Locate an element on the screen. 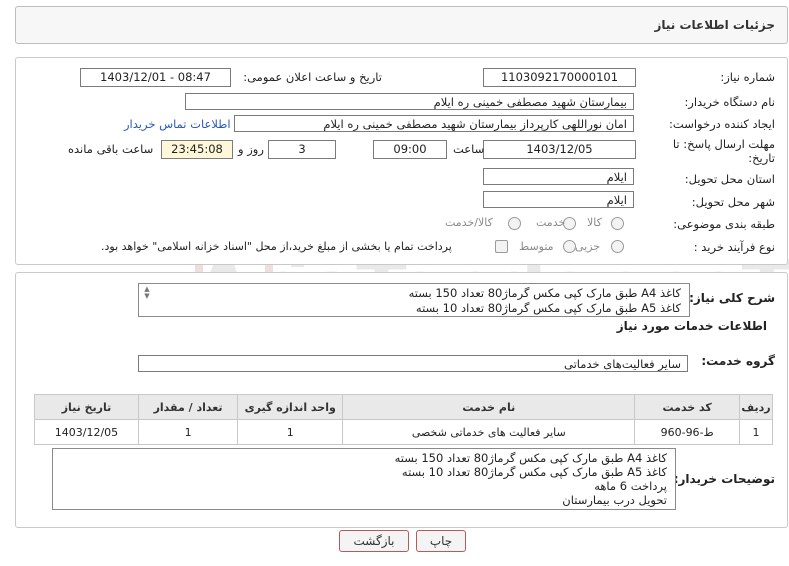 The height and width of the screenshot is (566, 789). remaining-days-field: 3 is located at coordinates (302, 149).